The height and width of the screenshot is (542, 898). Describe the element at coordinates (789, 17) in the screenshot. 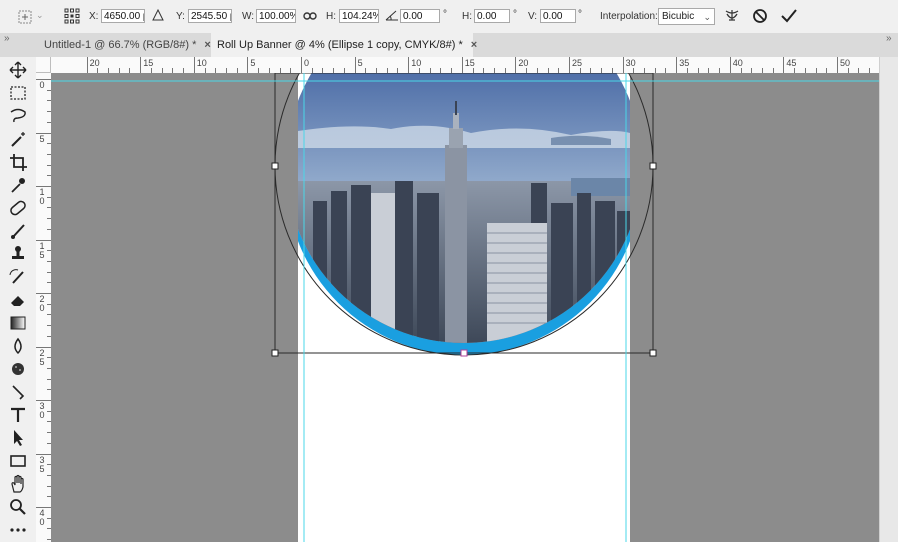

I see `commit-transform-icon` at that location.